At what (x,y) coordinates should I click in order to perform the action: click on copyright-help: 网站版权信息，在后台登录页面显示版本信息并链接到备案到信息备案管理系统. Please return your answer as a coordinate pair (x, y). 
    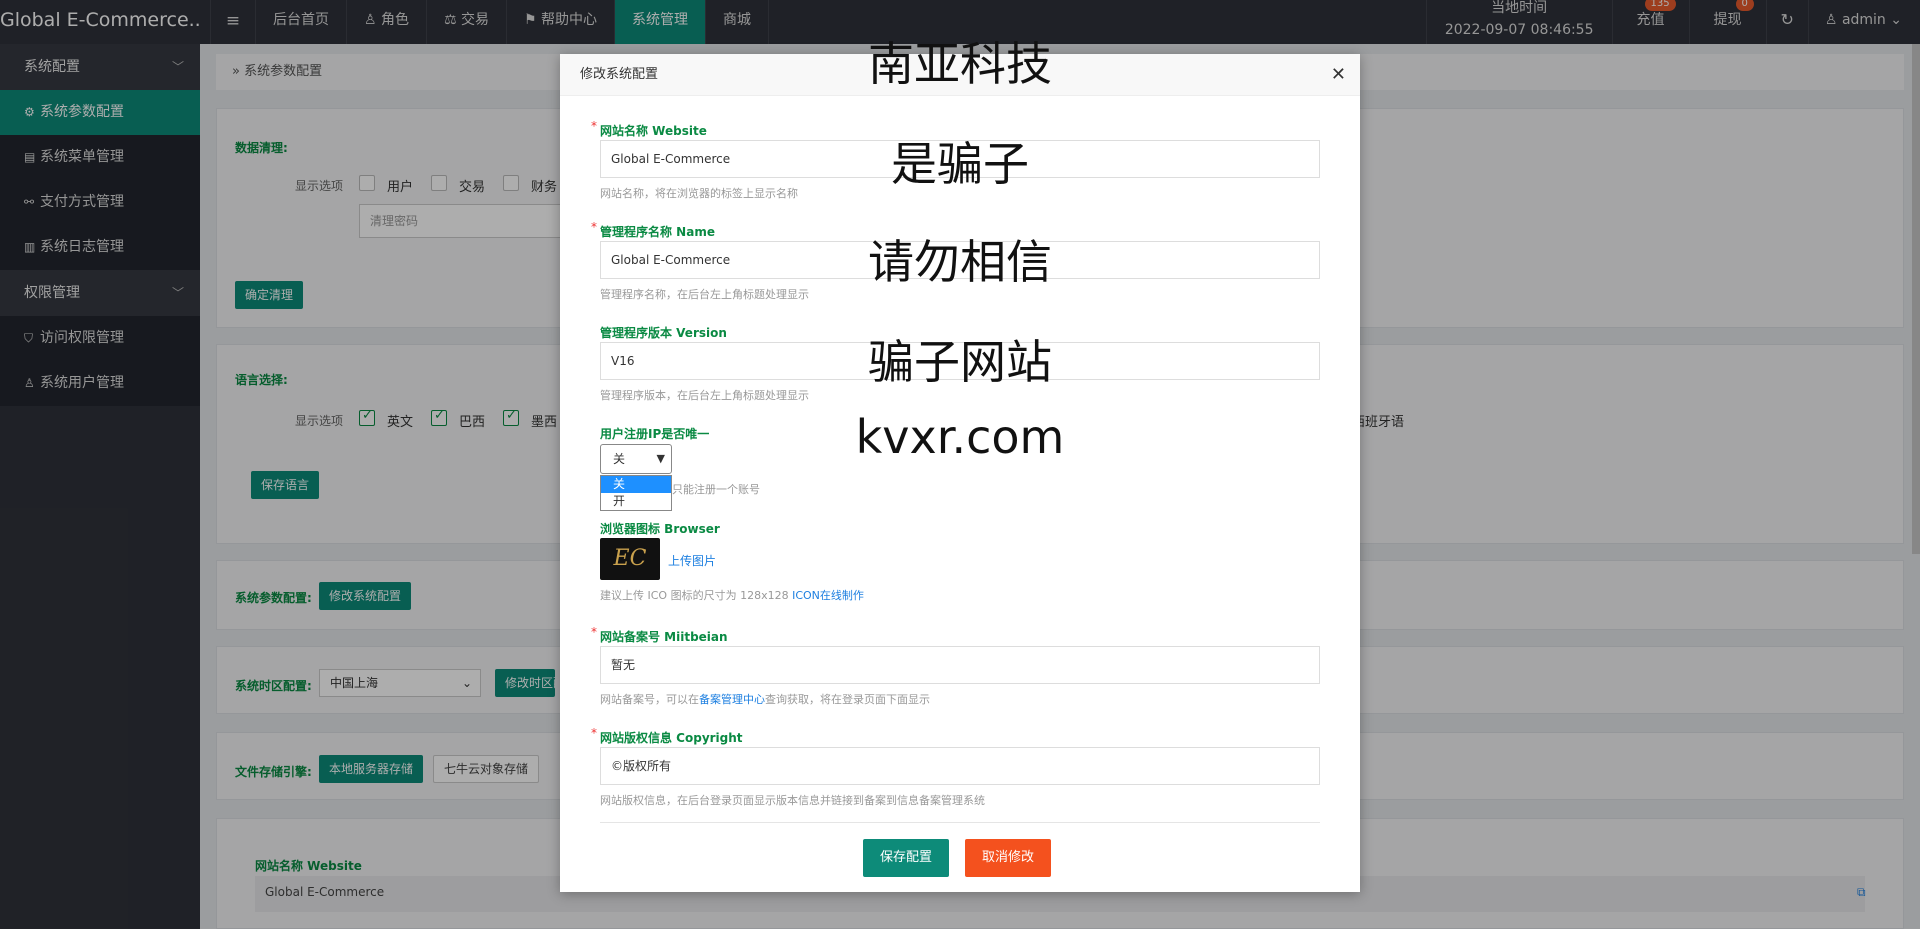
    Looking at the image, I should click on (792, 800).